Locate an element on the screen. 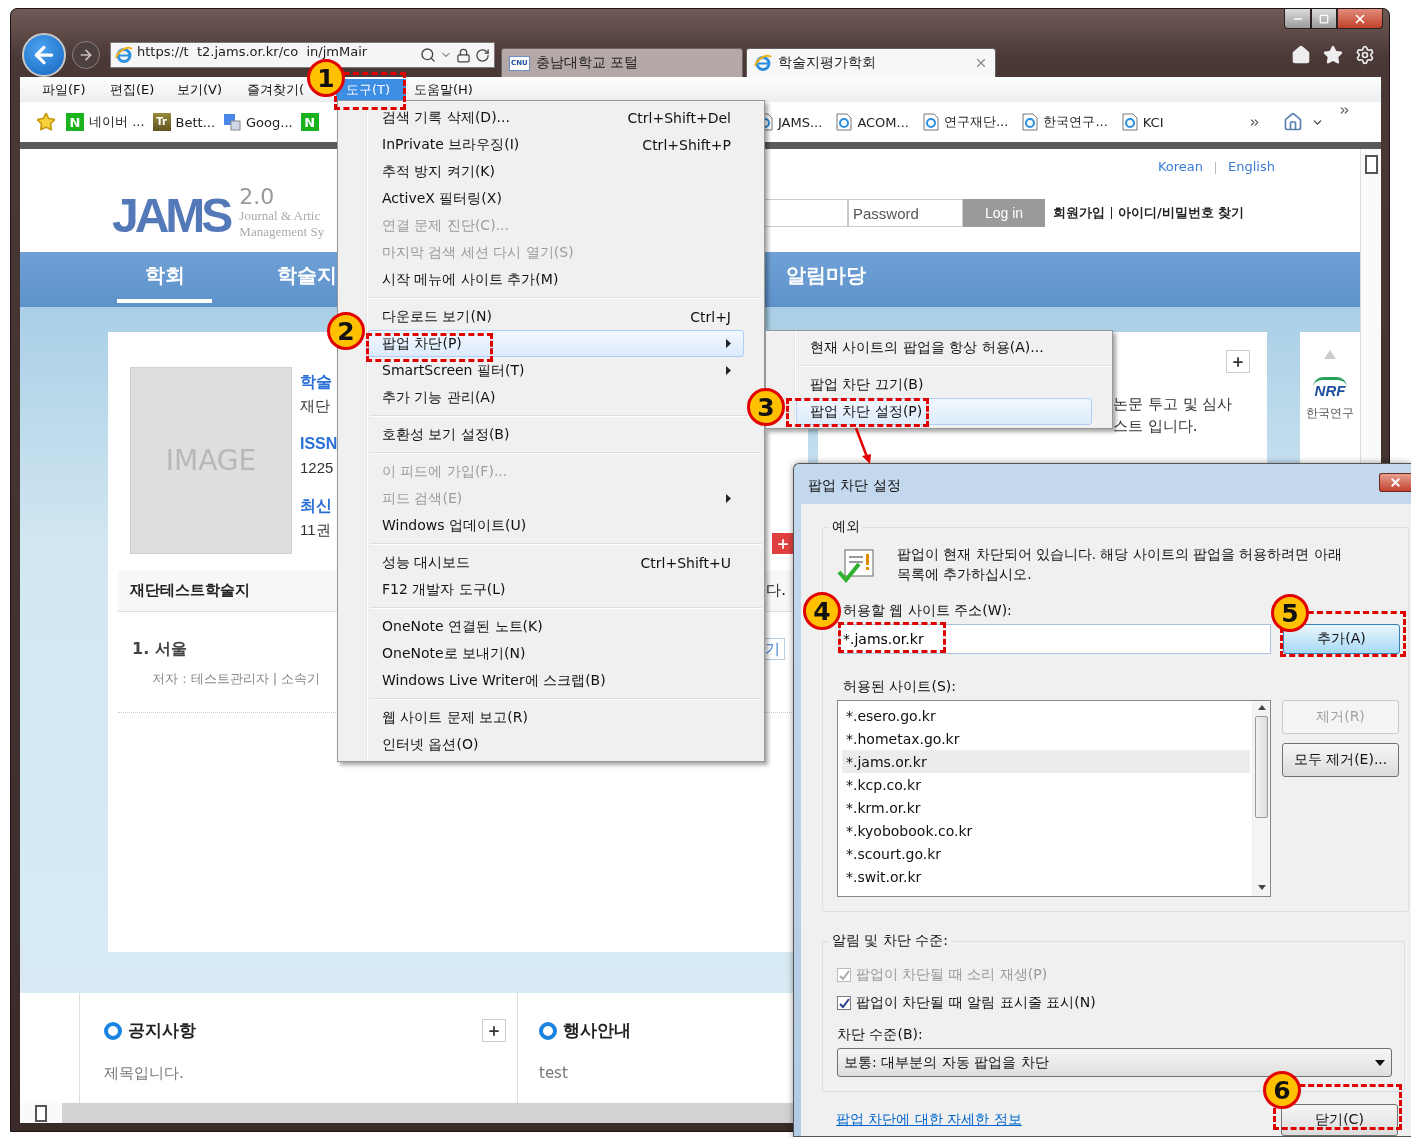 Image resolution: width=1411 pixels, height=1137 pixels. info-text: 11권 is located at coordinates (316, 530).